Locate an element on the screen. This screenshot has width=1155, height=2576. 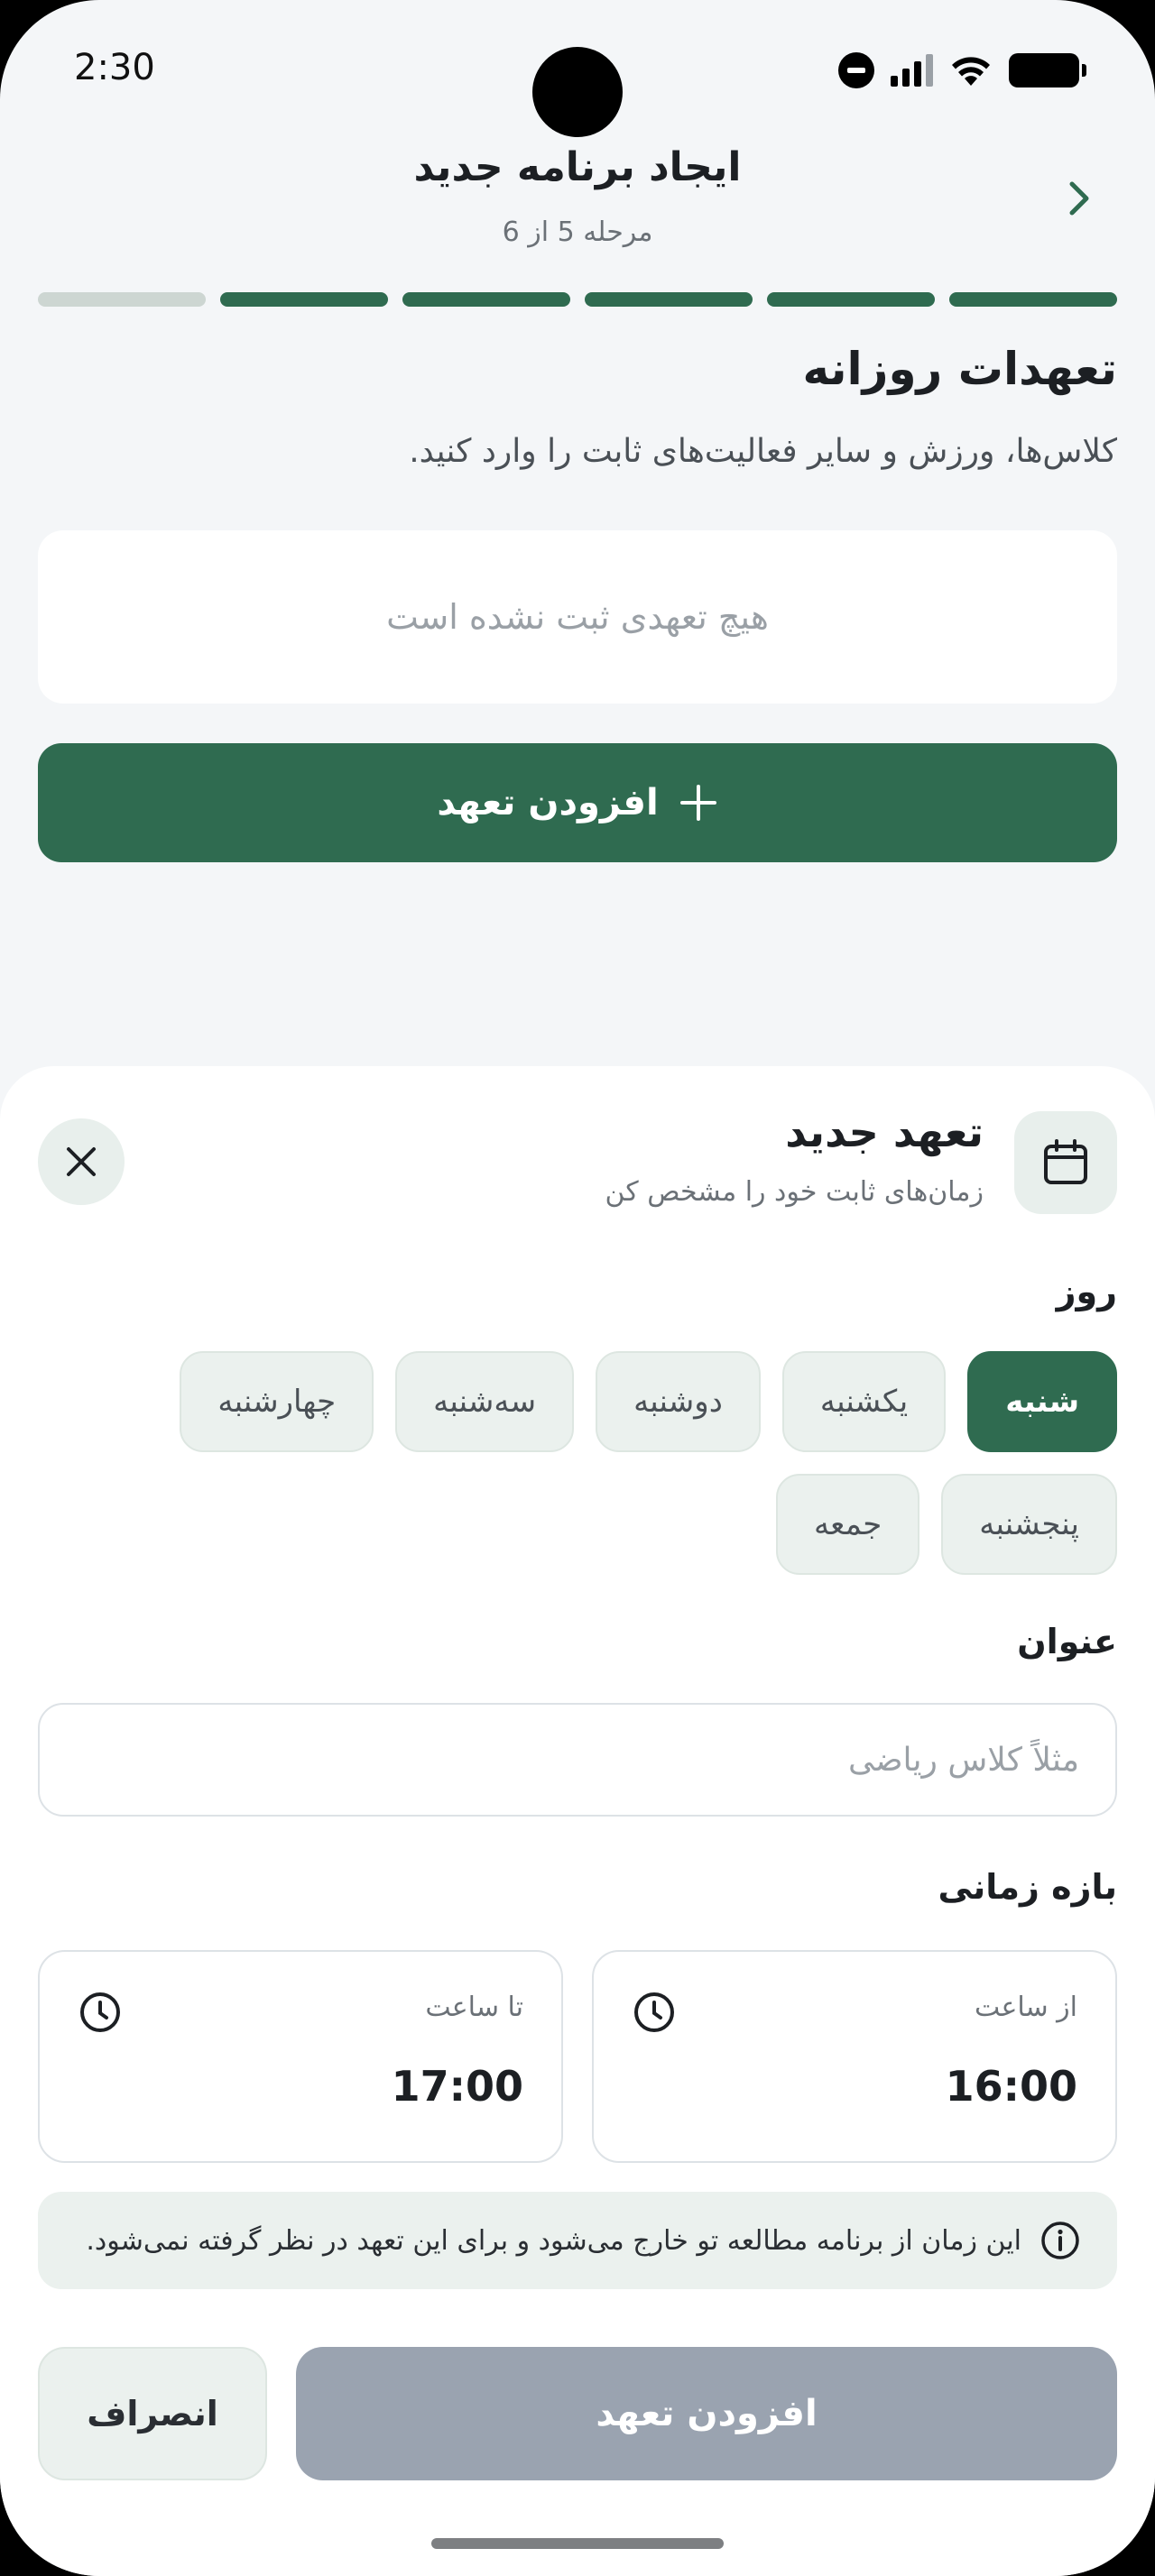
cancel-label: انصراف is located at coordinates (152, 2413).